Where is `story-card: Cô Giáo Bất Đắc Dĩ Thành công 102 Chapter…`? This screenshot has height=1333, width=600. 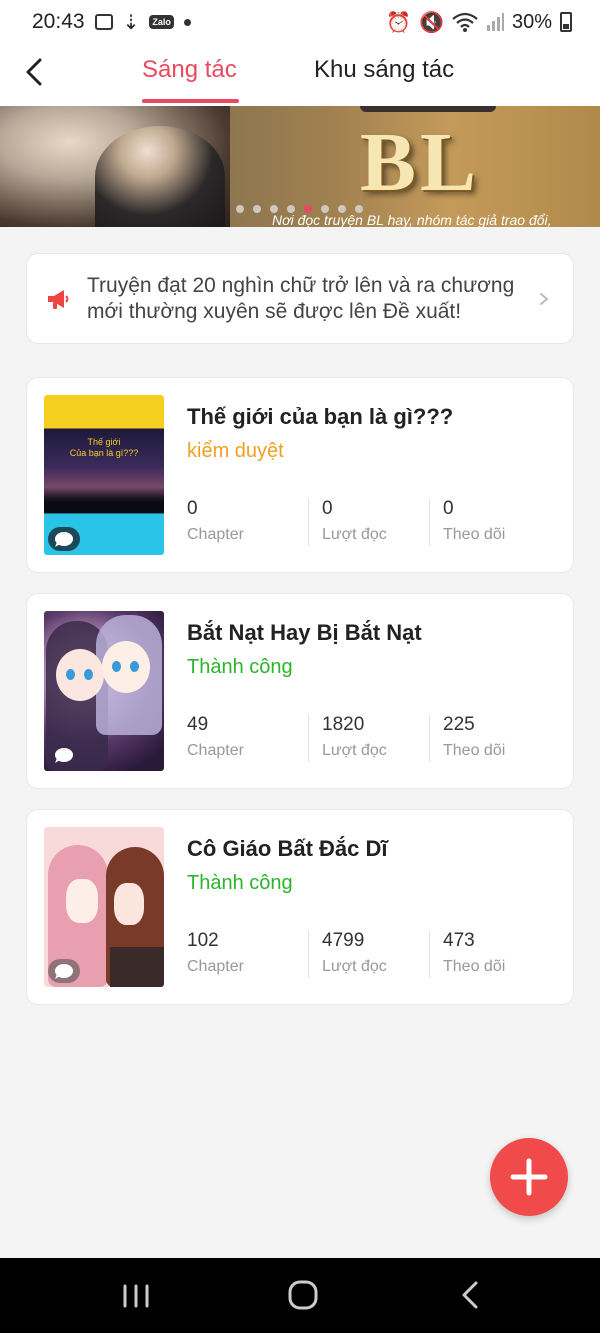 story-card: Cô Giáo Bất Đắc Dĩ Thành công 102 Chapter… is located at coordinates (300, 907).